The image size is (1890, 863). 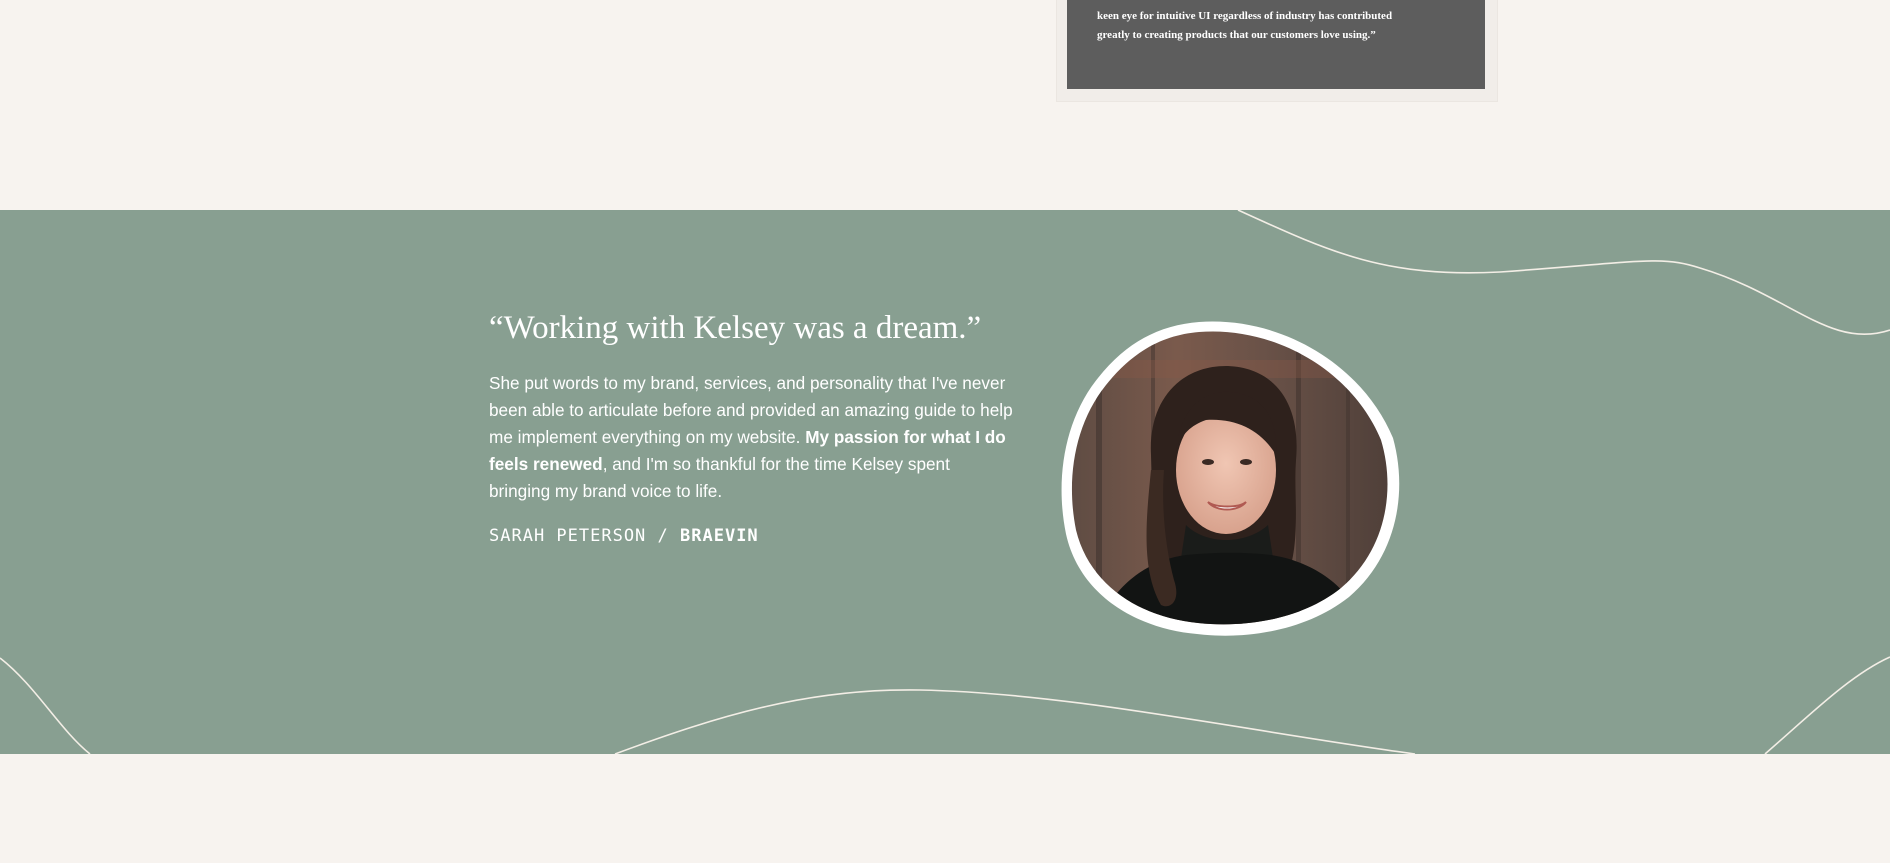 What do you see at coordinates (1230, 478) in the screenshot?
I see `portrait-photo` at bounding box center [1230, 478].